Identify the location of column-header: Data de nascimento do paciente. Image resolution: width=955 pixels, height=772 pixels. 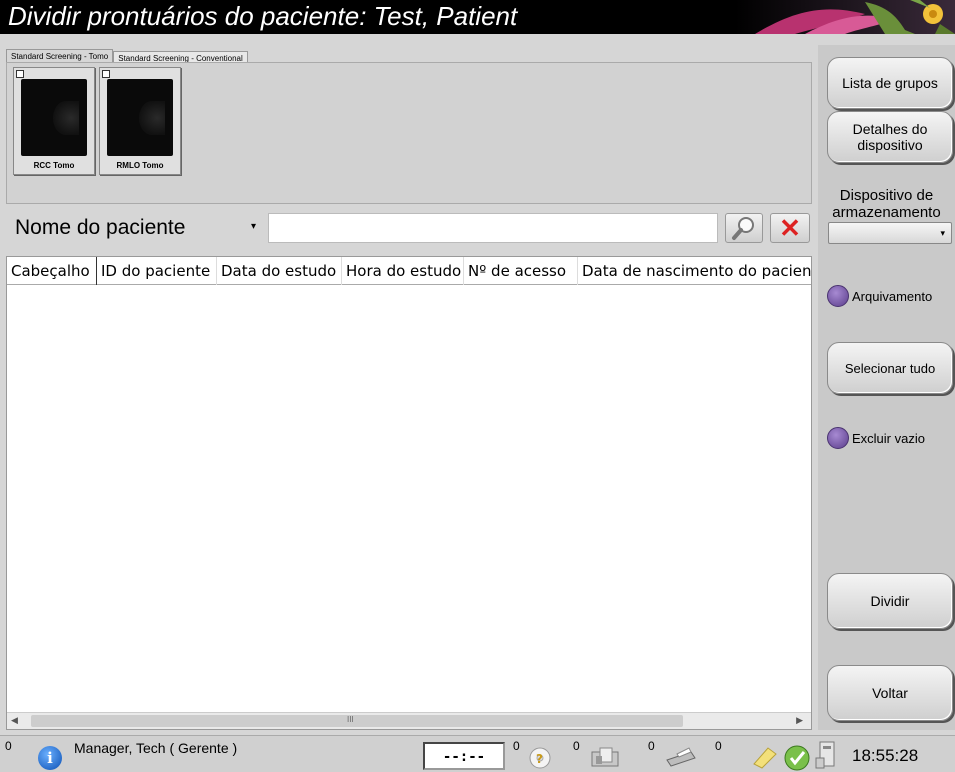
(694, 271).